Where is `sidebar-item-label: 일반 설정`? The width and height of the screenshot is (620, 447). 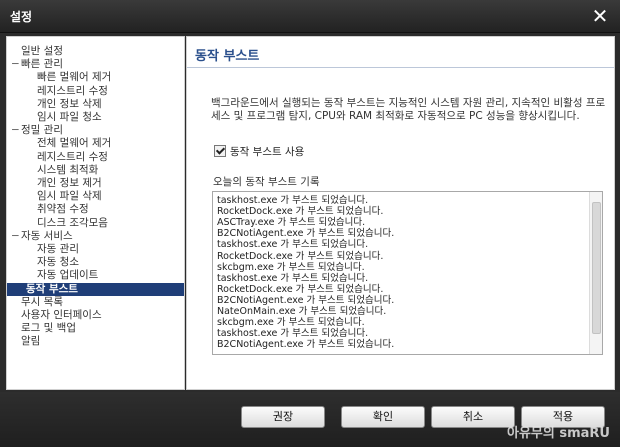 sidebar-item-label: 일반 설정 is located at coordinates (42, 51).